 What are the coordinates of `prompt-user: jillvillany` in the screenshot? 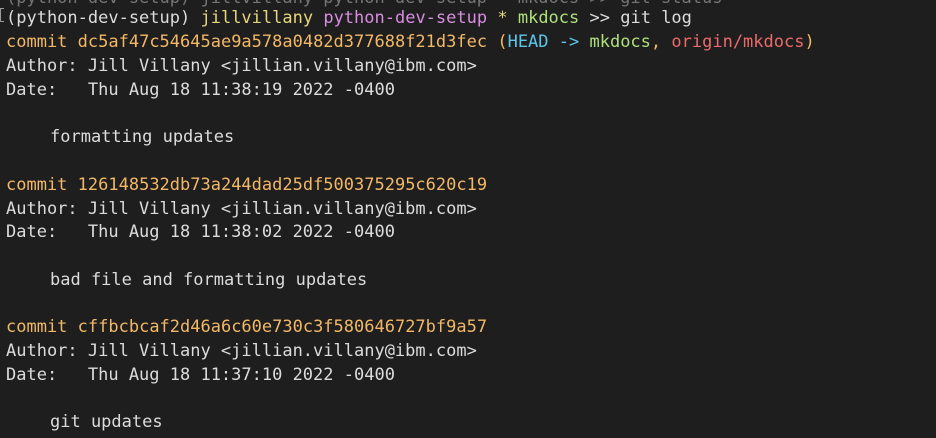 It's located at (257, 18).